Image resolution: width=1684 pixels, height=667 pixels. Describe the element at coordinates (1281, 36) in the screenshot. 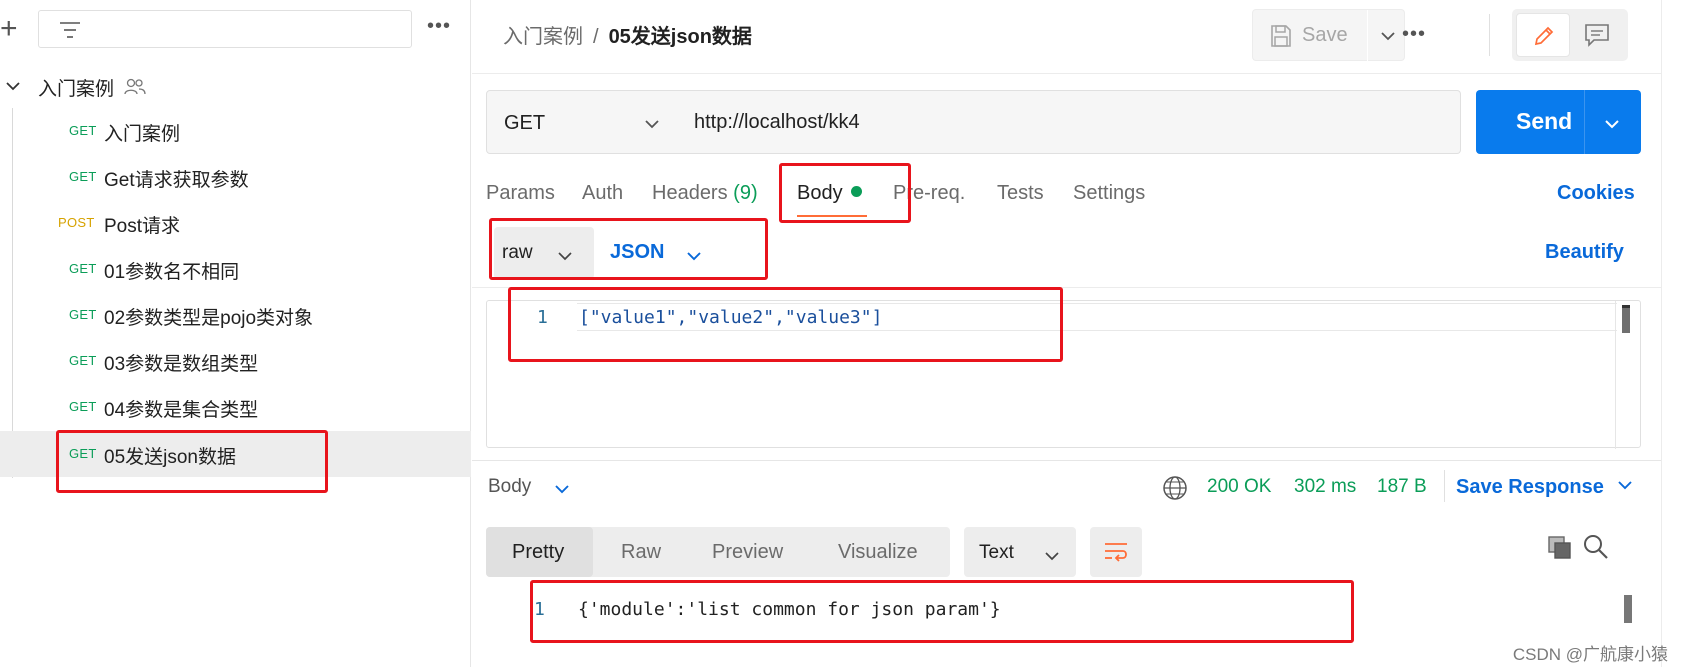

I see `save-icon` at that location.